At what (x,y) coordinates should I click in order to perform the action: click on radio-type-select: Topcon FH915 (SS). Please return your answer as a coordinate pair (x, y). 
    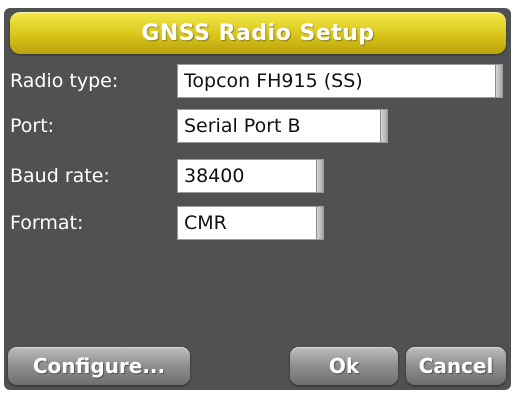
    Looking at the image, I should click on (340, 81).